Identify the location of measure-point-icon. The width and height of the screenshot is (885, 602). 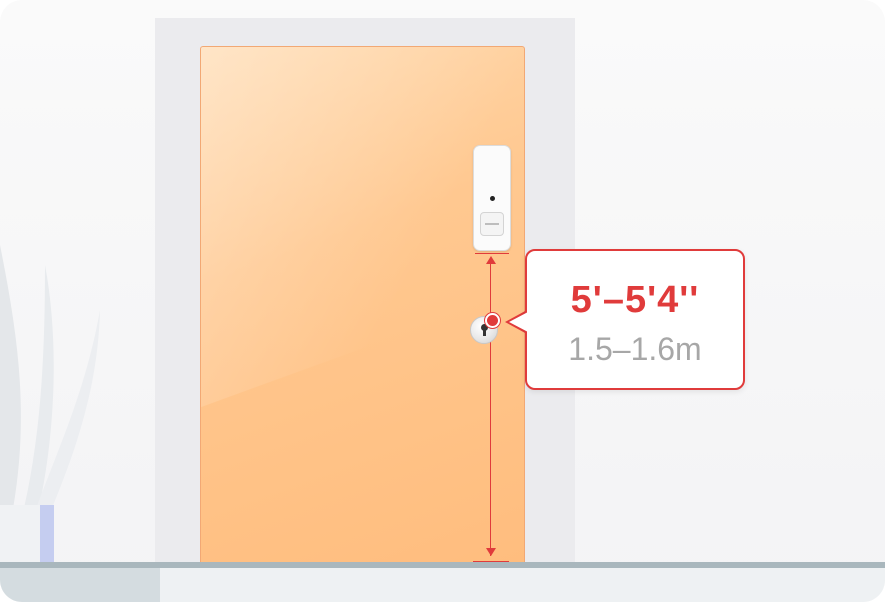
(492, 320).